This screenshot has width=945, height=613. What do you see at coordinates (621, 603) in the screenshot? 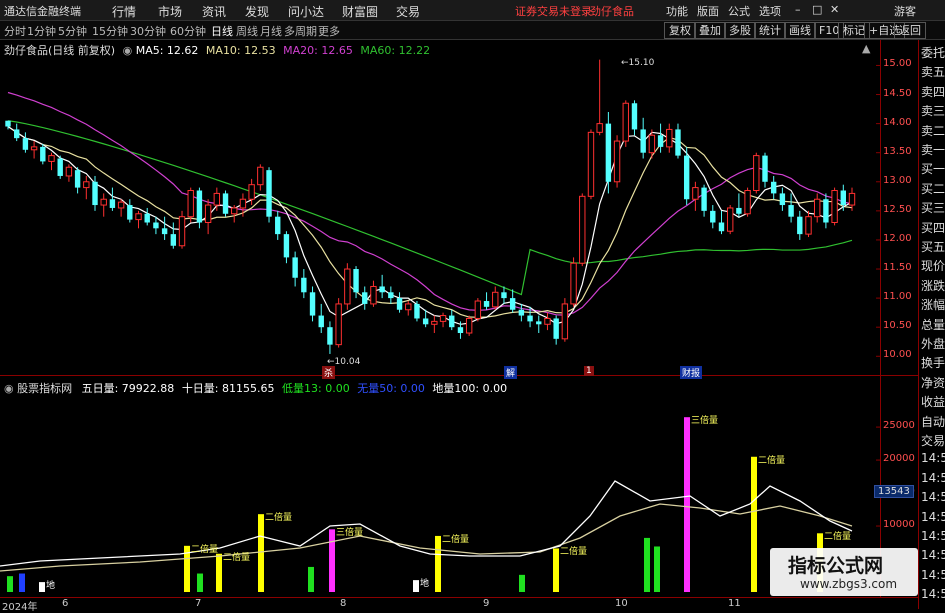
I see `date-month-10: 10` at bounding box center [621, 603].